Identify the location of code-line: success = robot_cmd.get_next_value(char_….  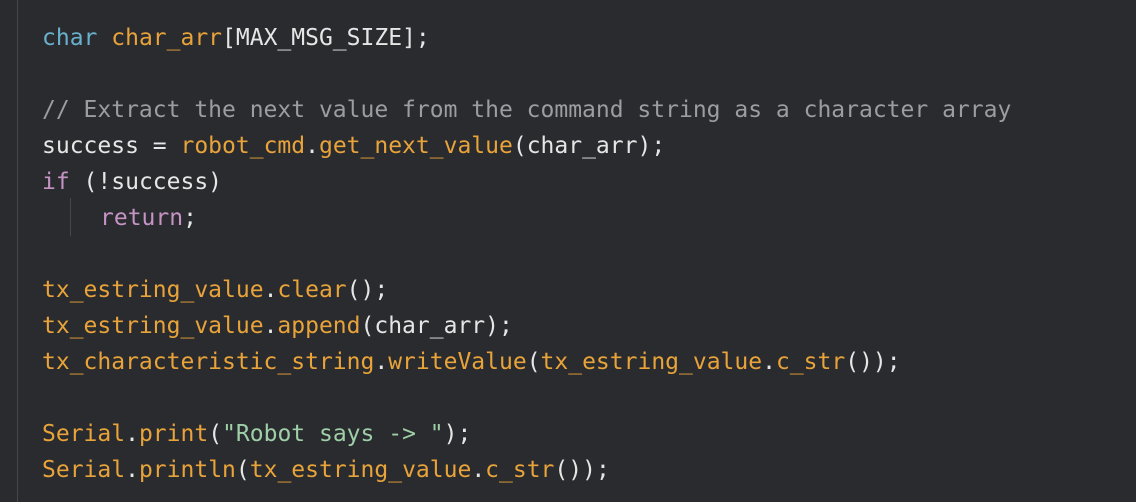
(526, 146).